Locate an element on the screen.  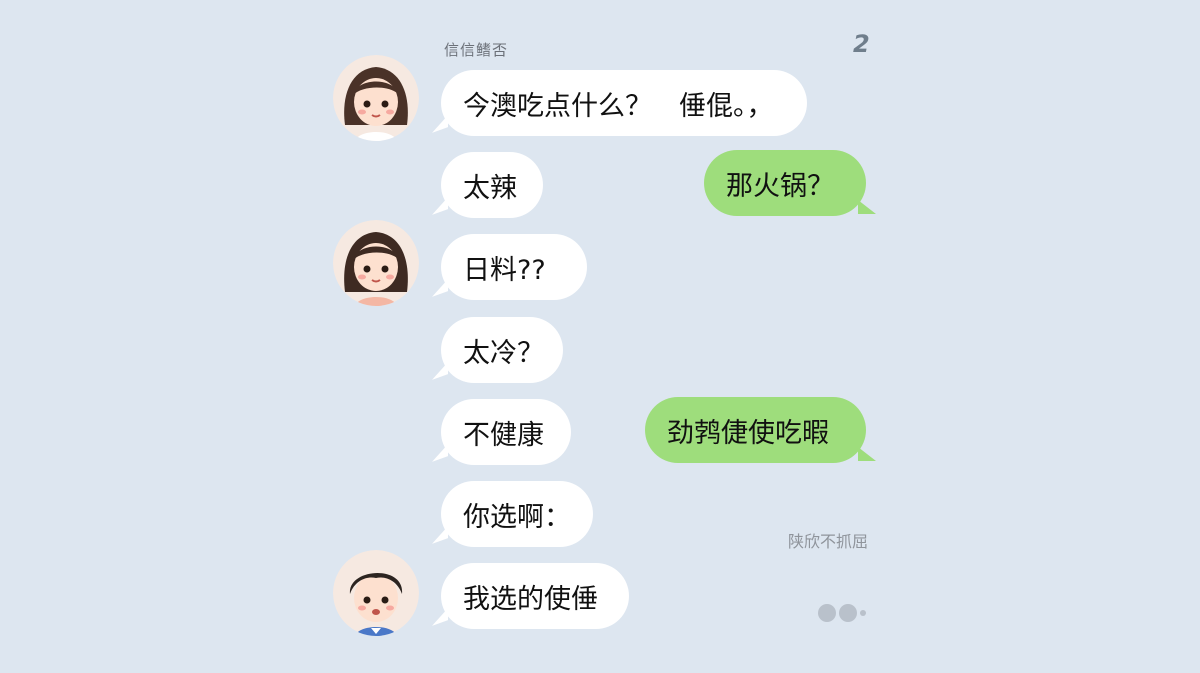
message-bubble-7: 劲鹁倢使吃暇 is located at coordinates (760, 430).